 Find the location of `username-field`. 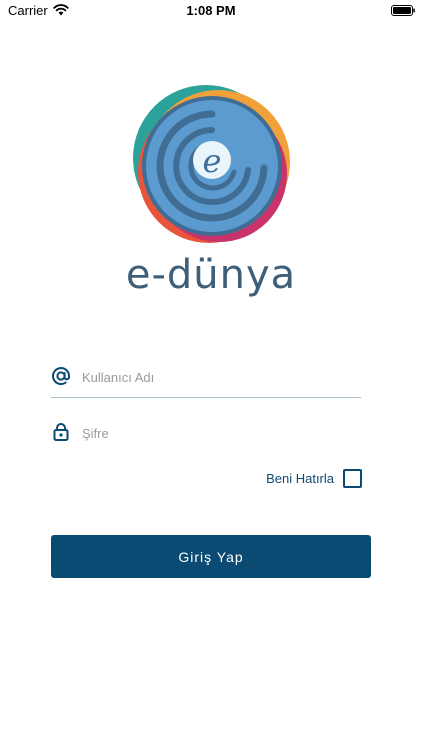

username-field is located at coordinates (206, 378).